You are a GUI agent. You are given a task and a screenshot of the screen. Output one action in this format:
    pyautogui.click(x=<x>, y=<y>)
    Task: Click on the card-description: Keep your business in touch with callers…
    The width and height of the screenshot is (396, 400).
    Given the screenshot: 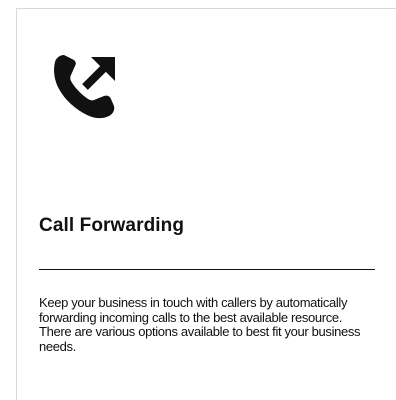 What is the action you would take?
    pyautogui.click(x=200, y=324)
    